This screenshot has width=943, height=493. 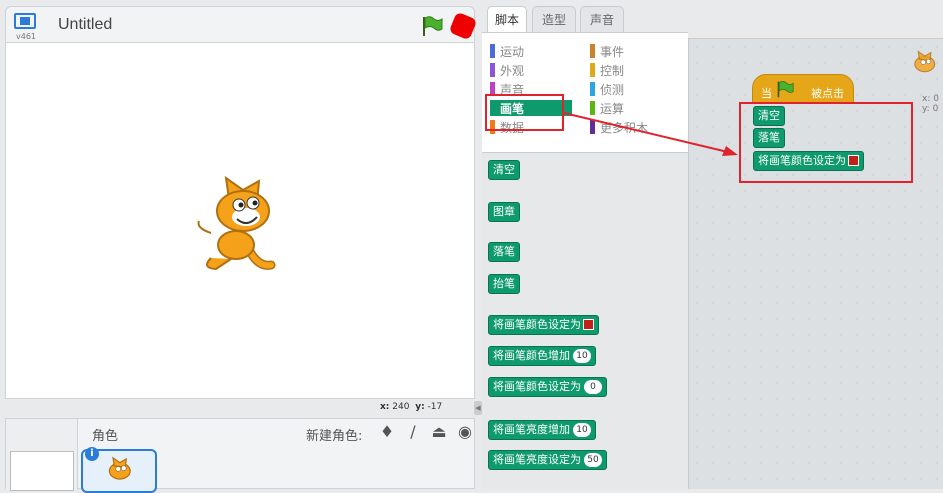 I want to click on block-stamp: 图章, so click(x=504, y=212).